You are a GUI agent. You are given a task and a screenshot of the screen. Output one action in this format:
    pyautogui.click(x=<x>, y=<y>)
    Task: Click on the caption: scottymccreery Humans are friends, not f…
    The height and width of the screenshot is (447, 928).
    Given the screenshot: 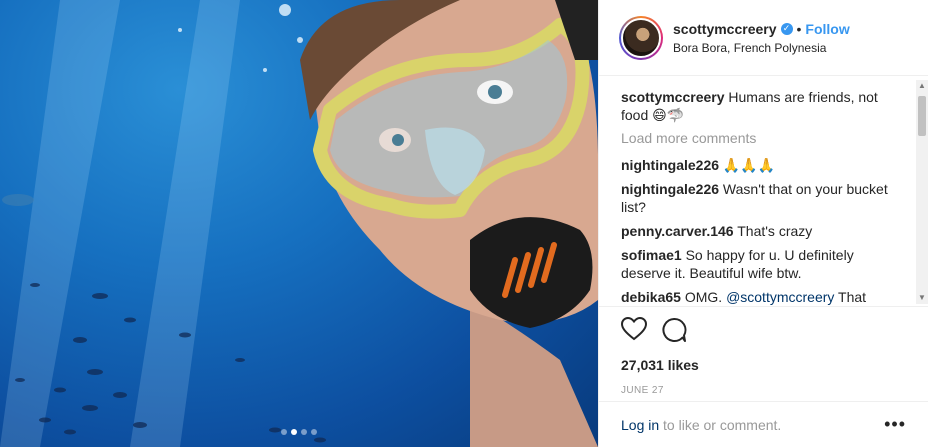 What is the action you would take?
    pyautogui.click(x=761, y=106)
    